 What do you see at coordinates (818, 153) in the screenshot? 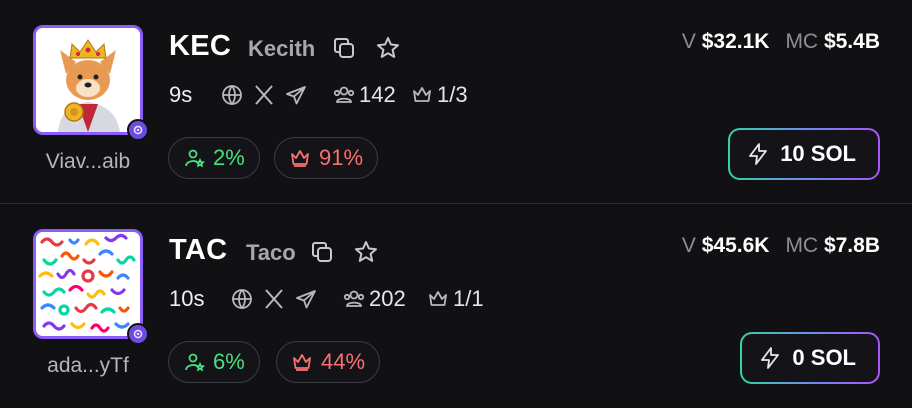
I see `buy-amount-label: 10 SOL` at bounding box center [818, 153].